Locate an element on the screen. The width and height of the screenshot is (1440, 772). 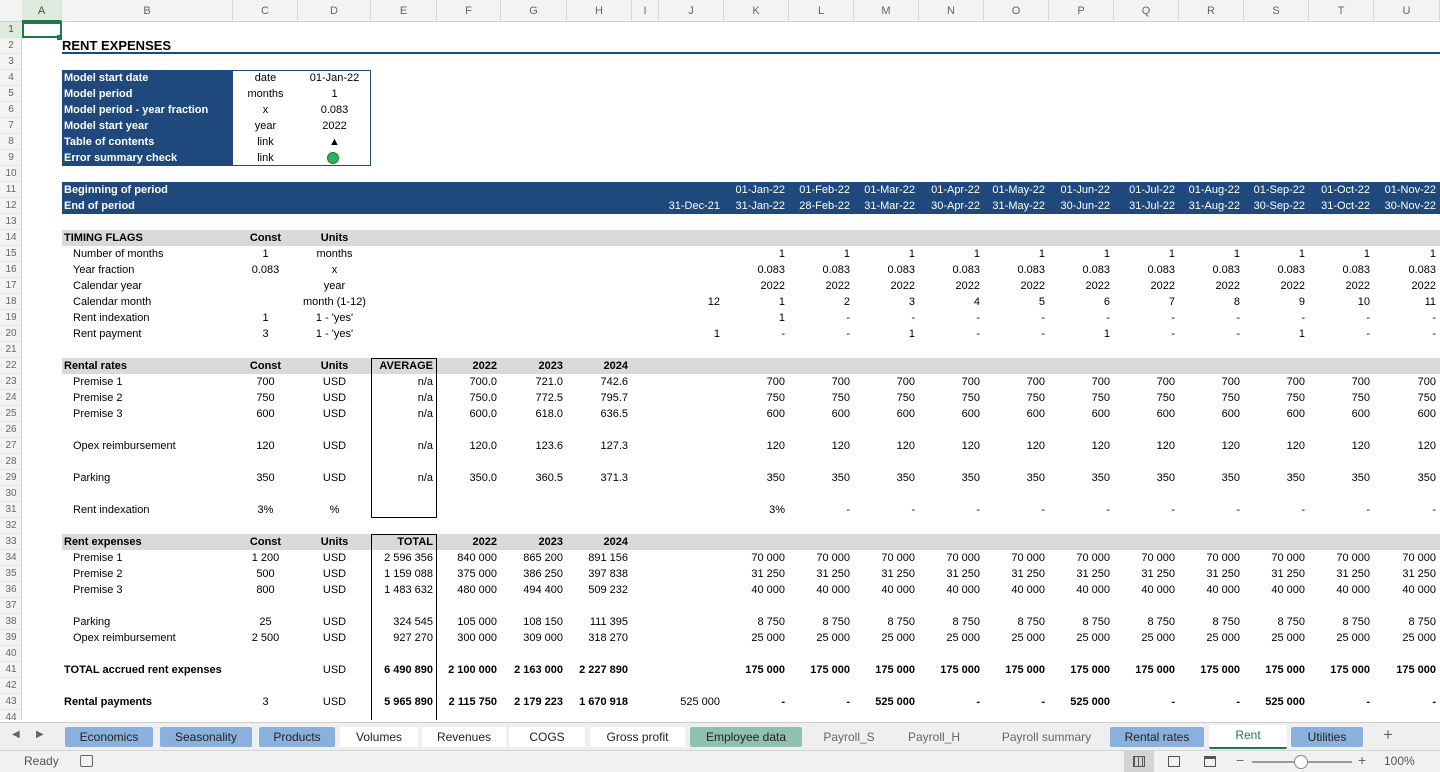
cell-value: 25 000 is located at coordinates (951, 638).